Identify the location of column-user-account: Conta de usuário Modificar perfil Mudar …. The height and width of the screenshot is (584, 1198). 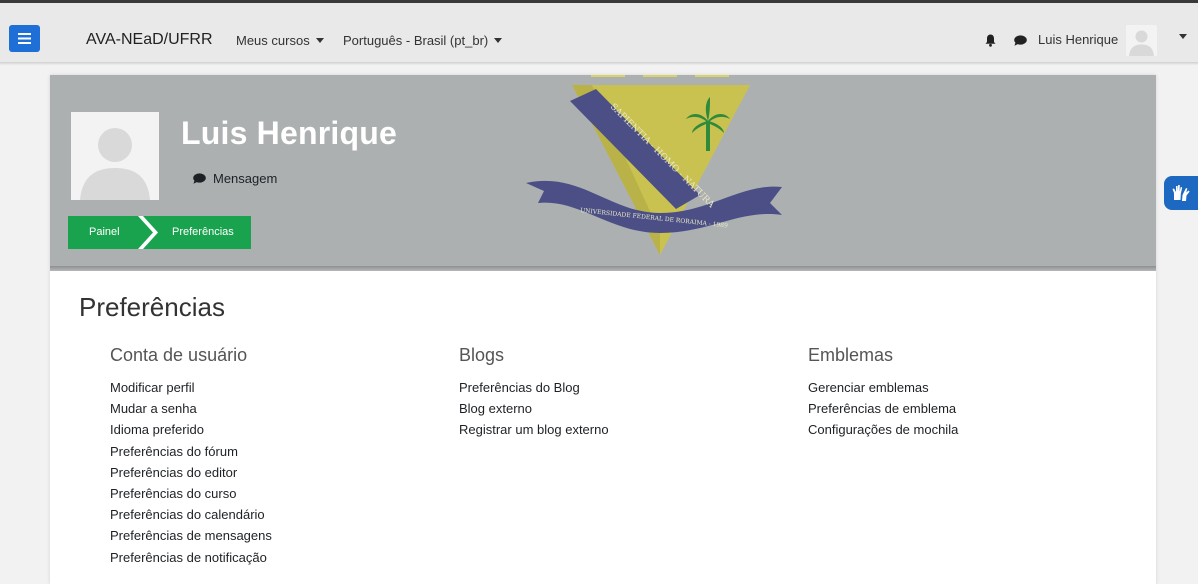
(191, 456).